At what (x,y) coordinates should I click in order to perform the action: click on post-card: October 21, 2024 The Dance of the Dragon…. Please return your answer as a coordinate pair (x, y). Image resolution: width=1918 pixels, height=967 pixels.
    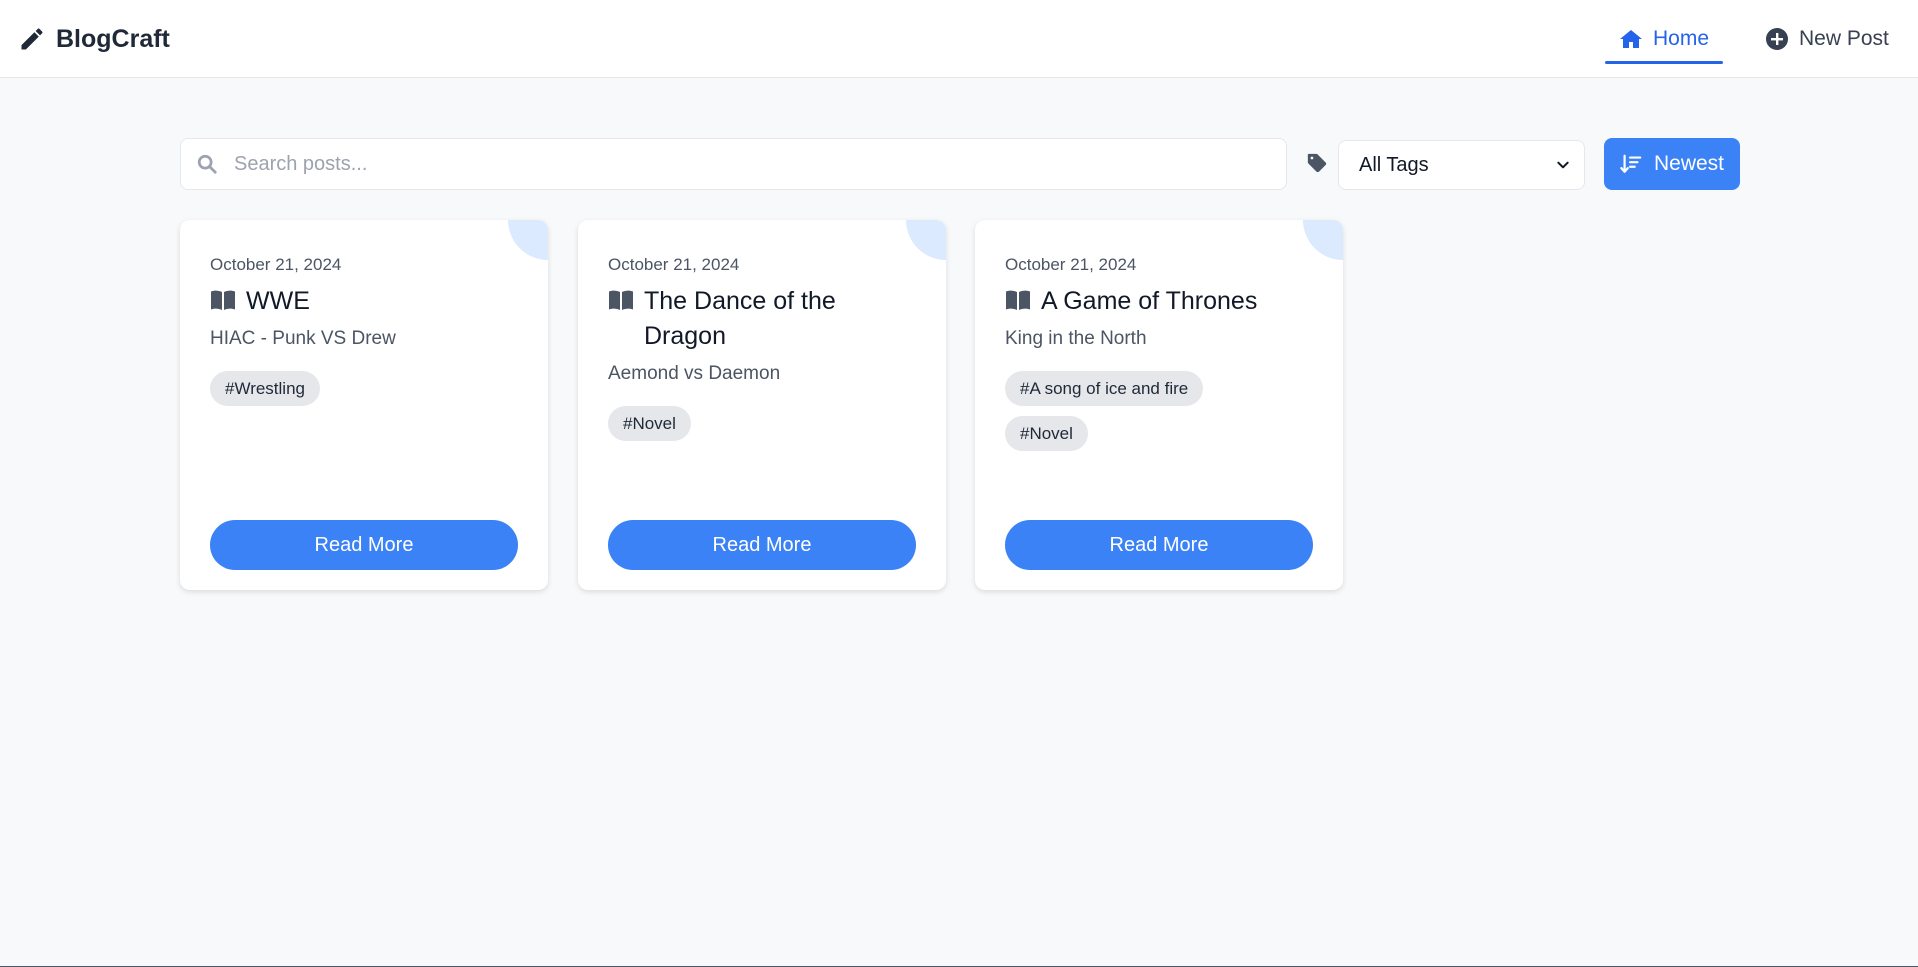
    Looking at the image, I should click on (762, 405).